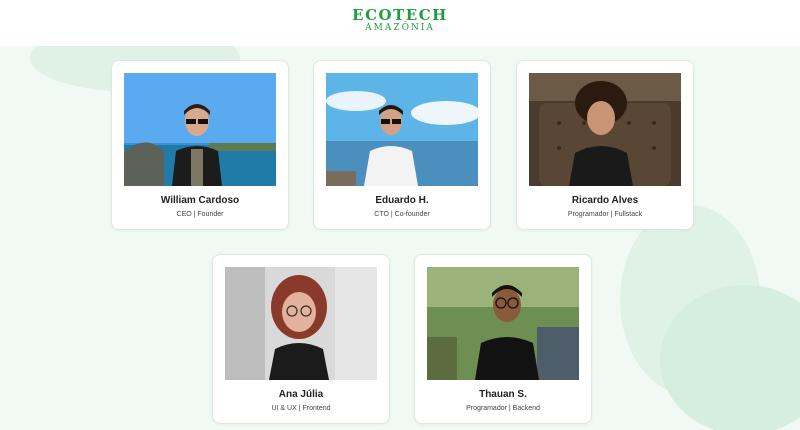 The height and width of the screenshot is (430, 800). I want to click on member-role: UI & UX | Frontend, so click(301, 408).